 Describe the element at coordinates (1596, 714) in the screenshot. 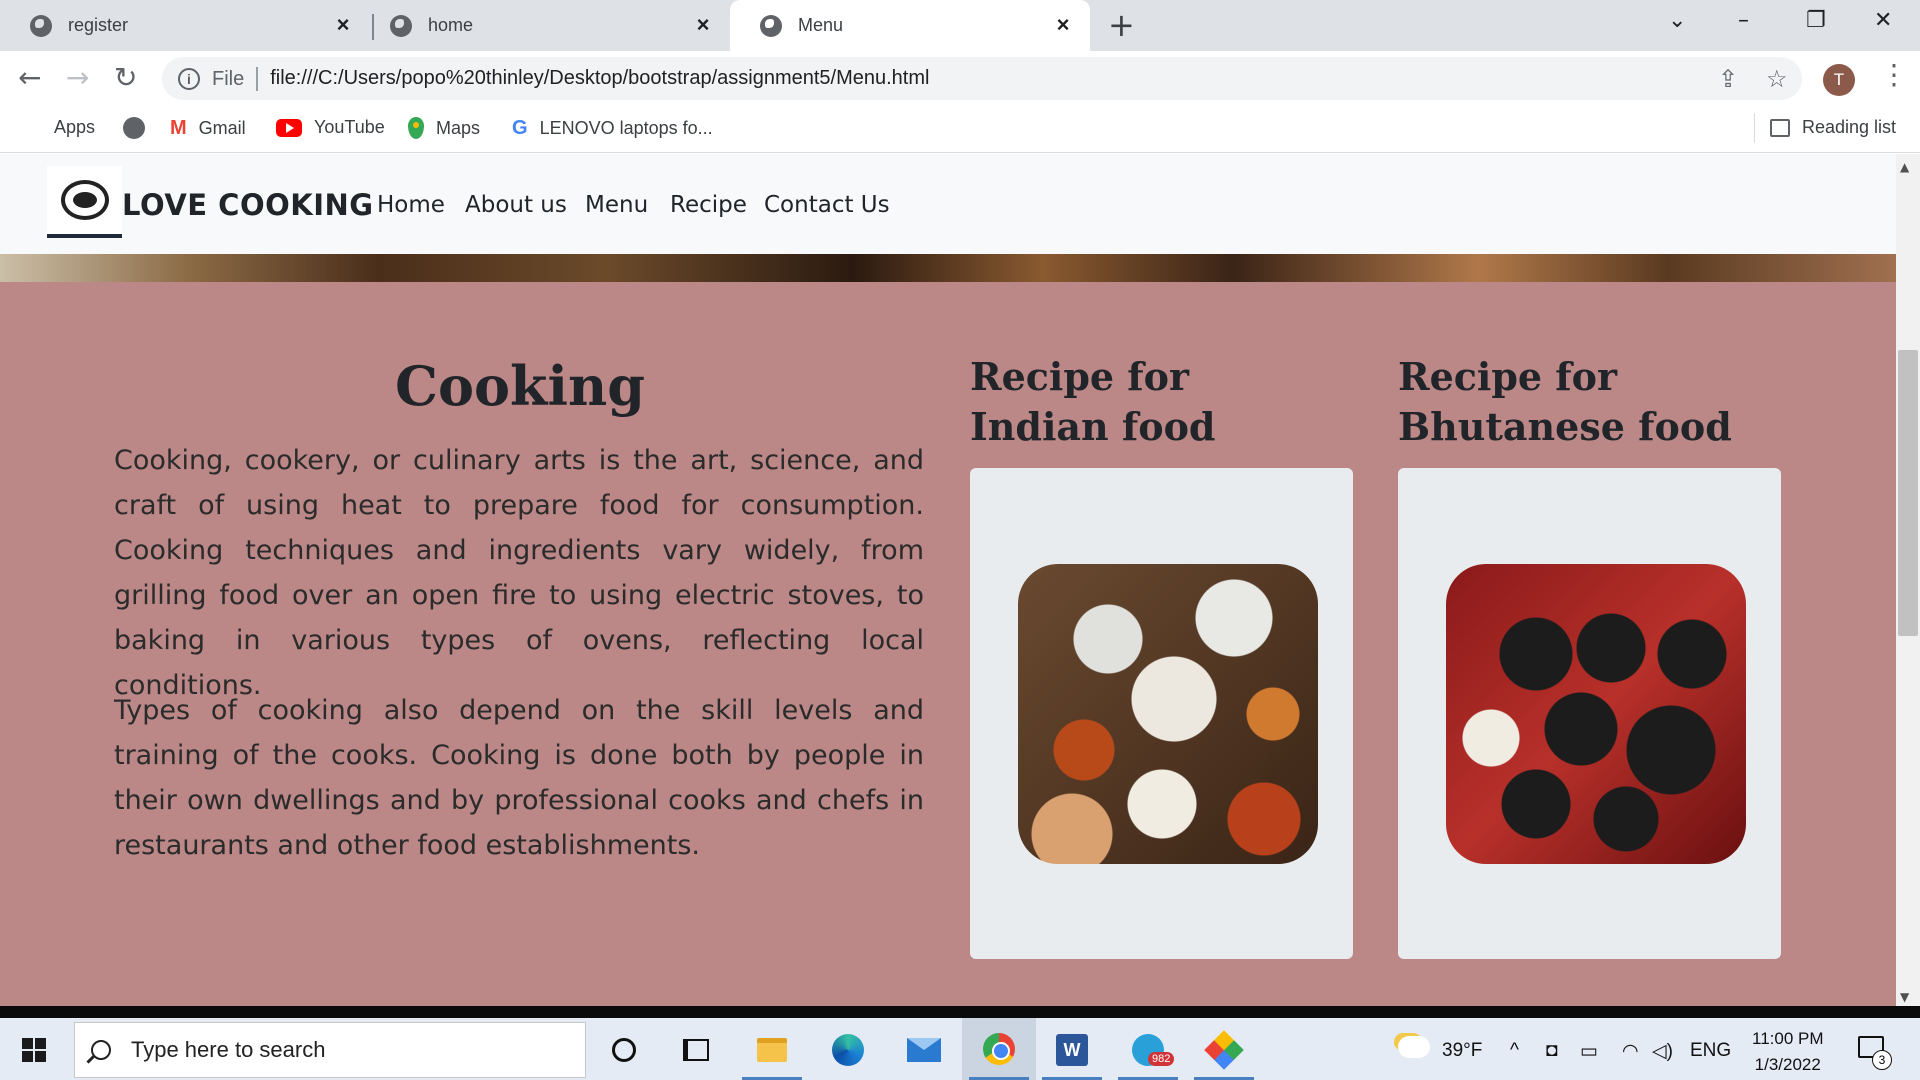

I see `bhutanese-food-image` at that location.